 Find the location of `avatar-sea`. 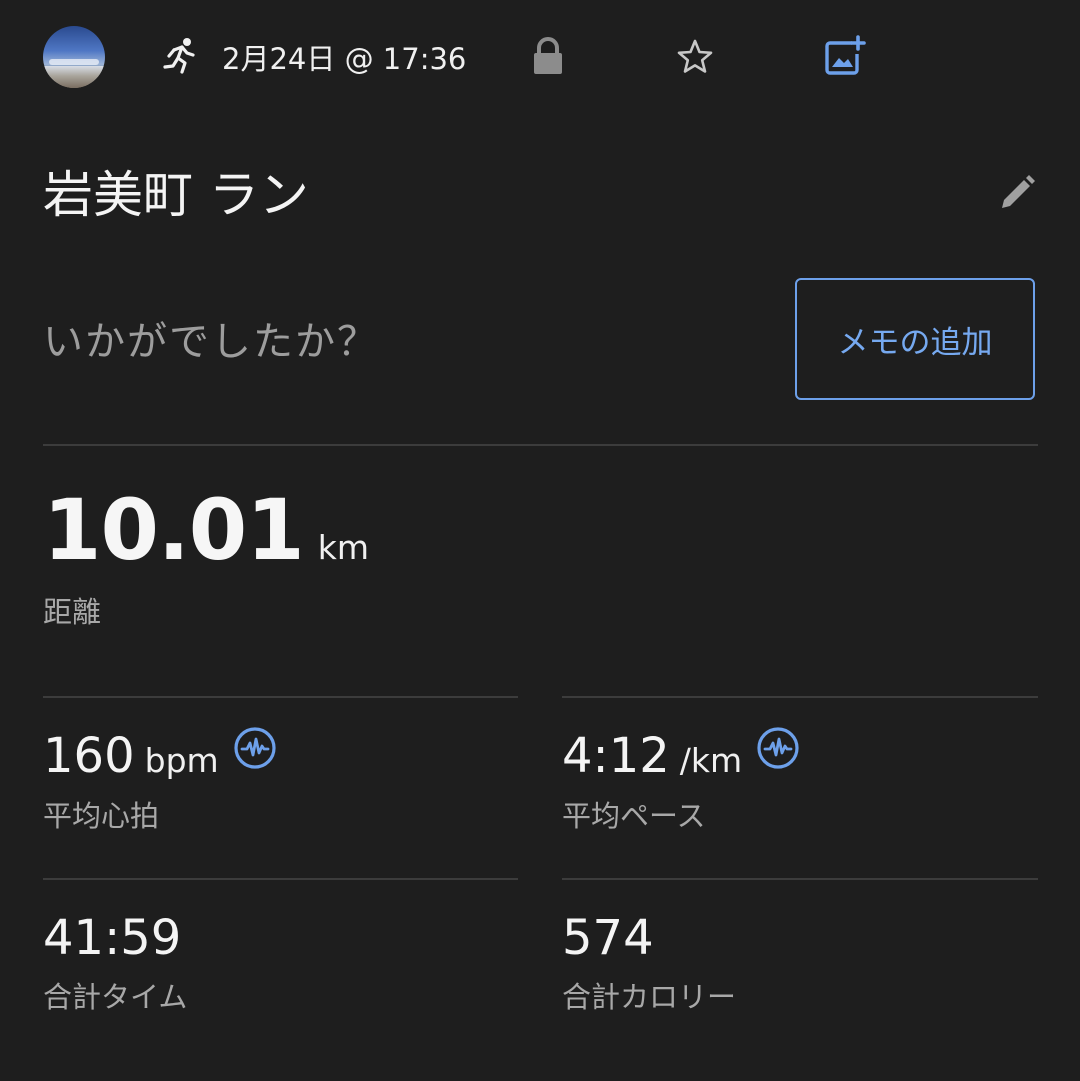

avatar-sea is located at coordinates (74, 62).